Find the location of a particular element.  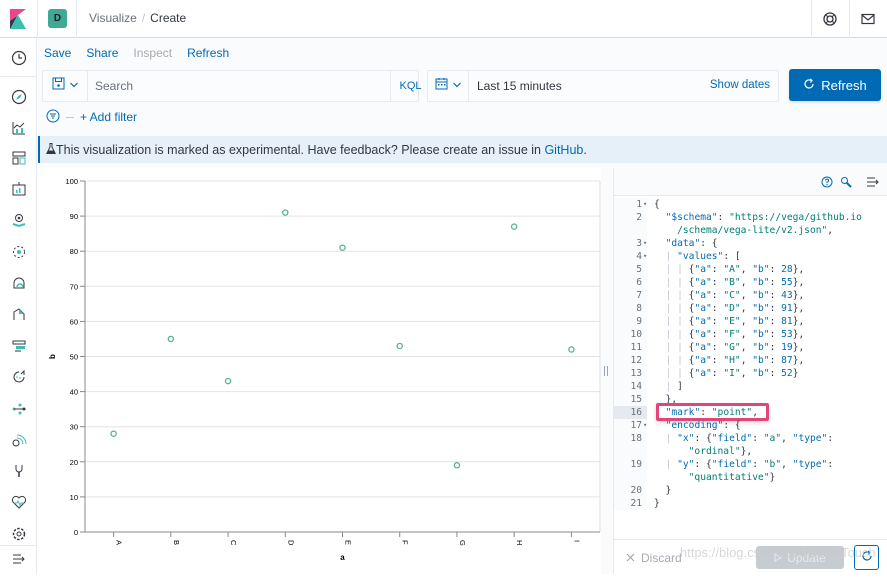

search-input is located at coordinates (235, 86).